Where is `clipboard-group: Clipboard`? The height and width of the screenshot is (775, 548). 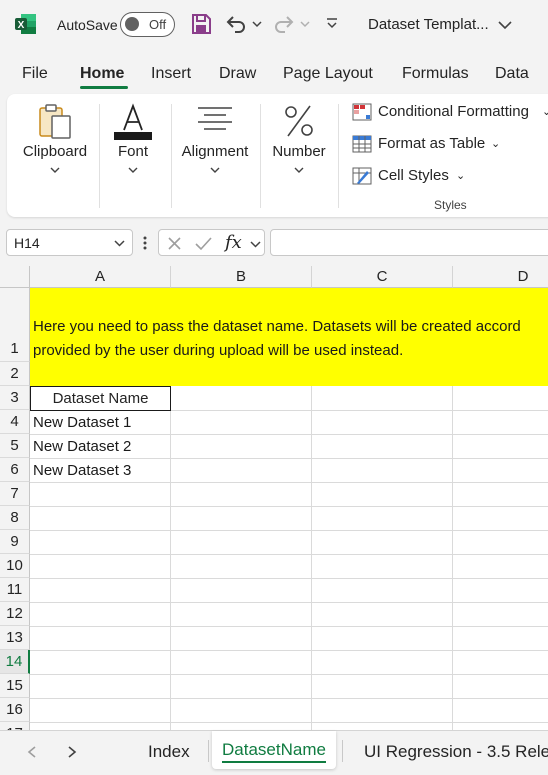 clipboard-group: Clipboard is located at coordinates (55, 155).